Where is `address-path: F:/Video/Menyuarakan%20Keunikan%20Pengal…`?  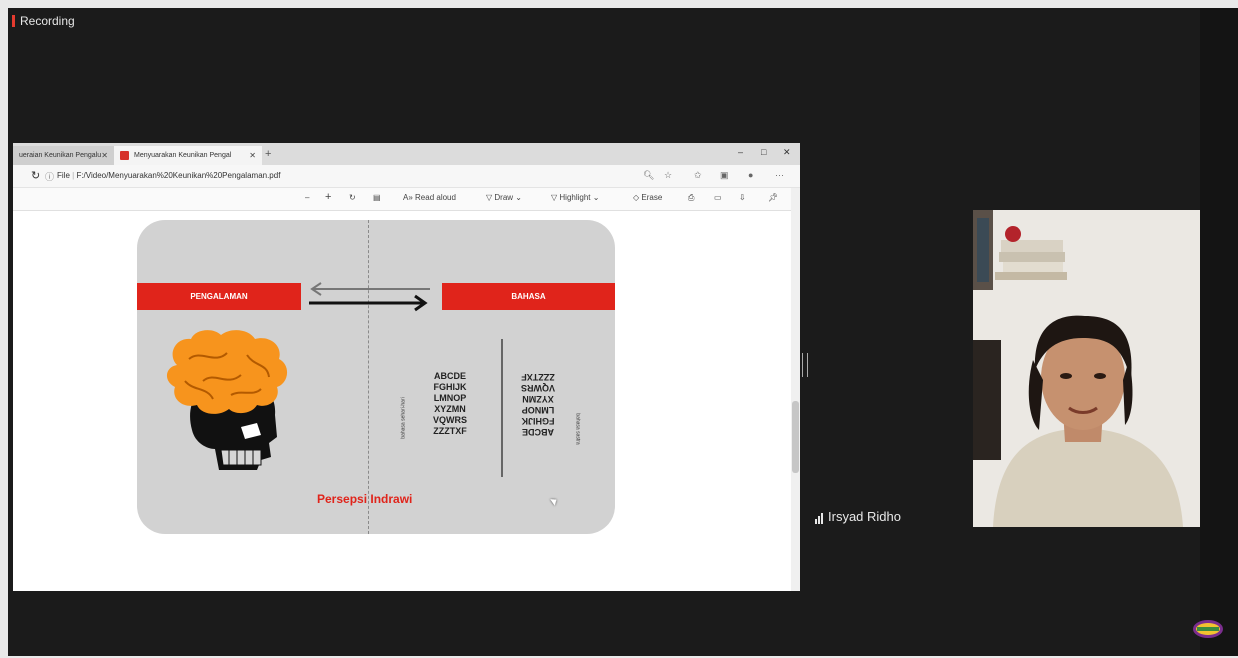 address-path: F:/Video/Menyuarakan%20Keunikan%20Pengal… is located at coordinates (178, 175).